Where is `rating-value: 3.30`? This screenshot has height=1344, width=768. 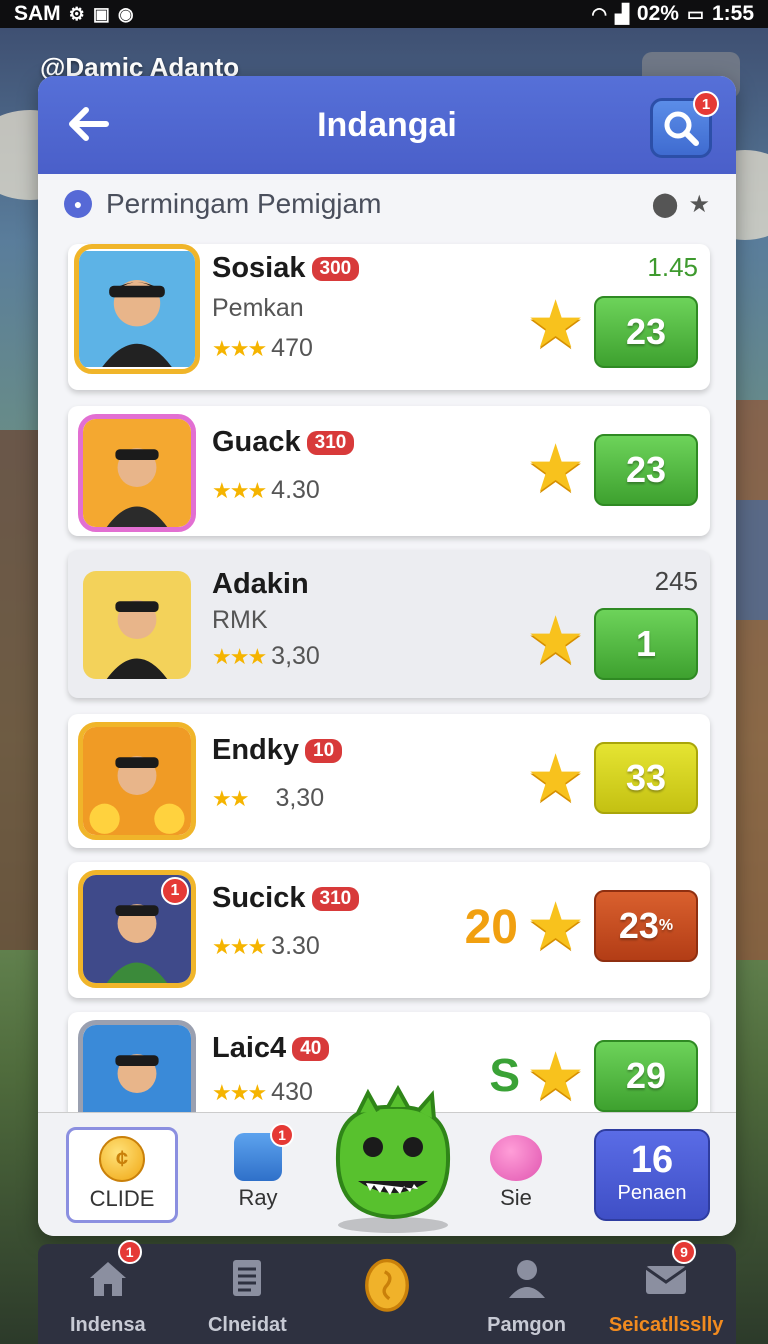
rating-value: 3.30 is located at coordinates (295, 946).